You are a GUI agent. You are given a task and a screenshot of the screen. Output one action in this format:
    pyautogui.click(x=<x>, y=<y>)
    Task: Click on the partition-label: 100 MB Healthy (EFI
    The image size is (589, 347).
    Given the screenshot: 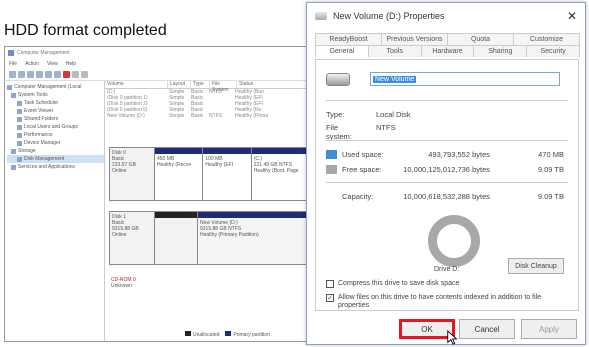 What is the action you would take?
    pyautogui.click(x=219, y=162)
    